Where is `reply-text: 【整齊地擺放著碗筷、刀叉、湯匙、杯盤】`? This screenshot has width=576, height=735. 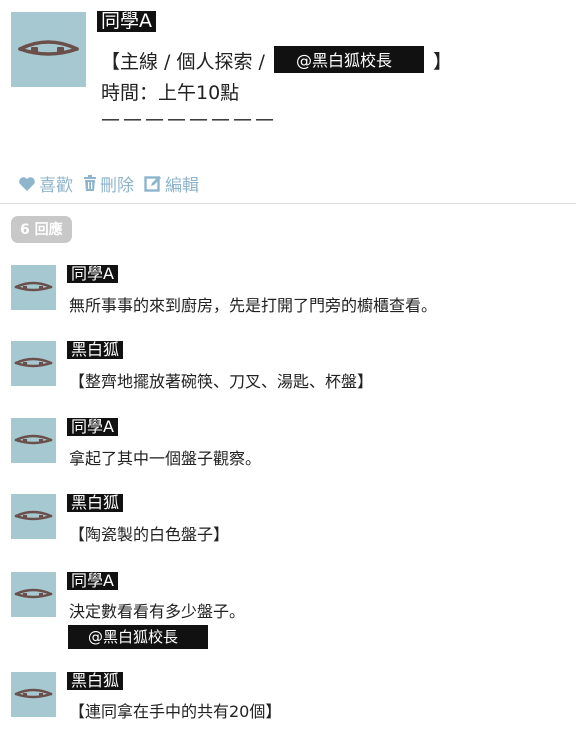 reply-text: 【整齊地擺放著碗筷、刀叉、湯匙、杯盤】 is located at coordinates (221, 381).